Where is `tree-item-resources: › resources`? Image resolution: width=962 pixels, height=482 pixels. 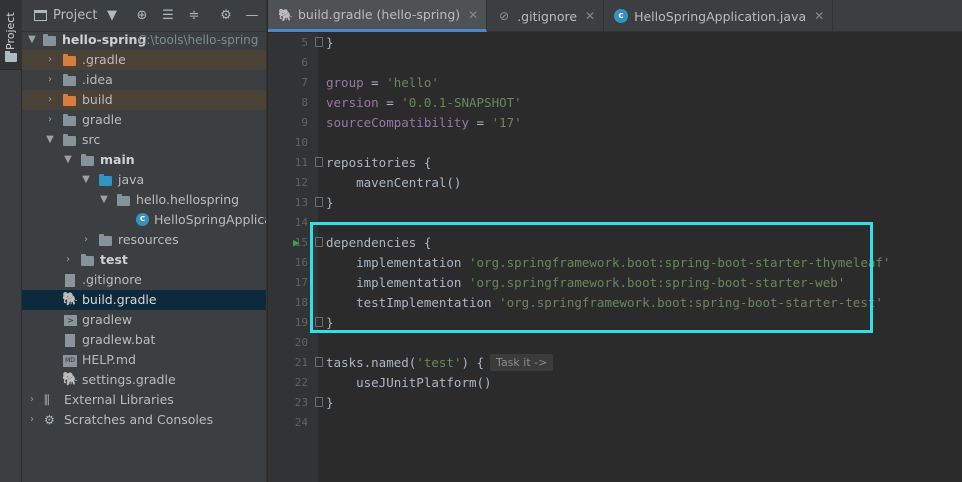
tree-item-resources: › resources is located at coordinates (144, 240).